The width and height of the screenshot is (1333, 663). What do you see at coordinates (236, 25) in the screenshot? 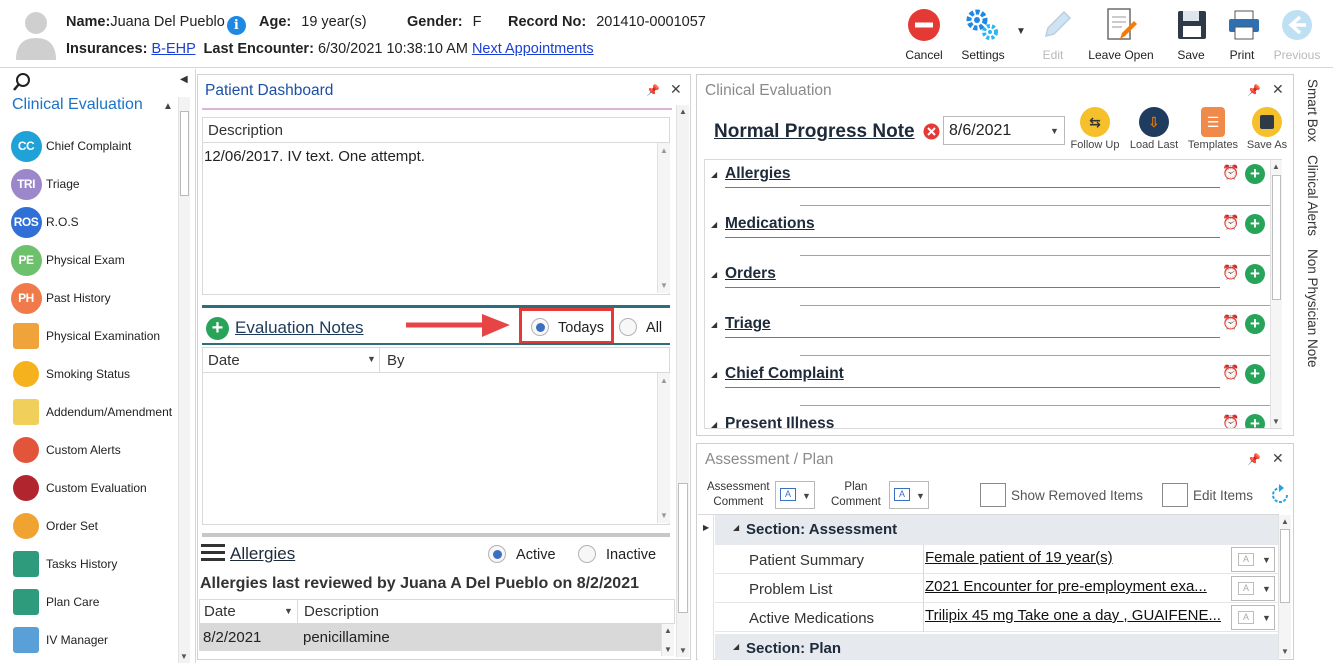
I see `info-icon: i` at bounding box center [236, 25].